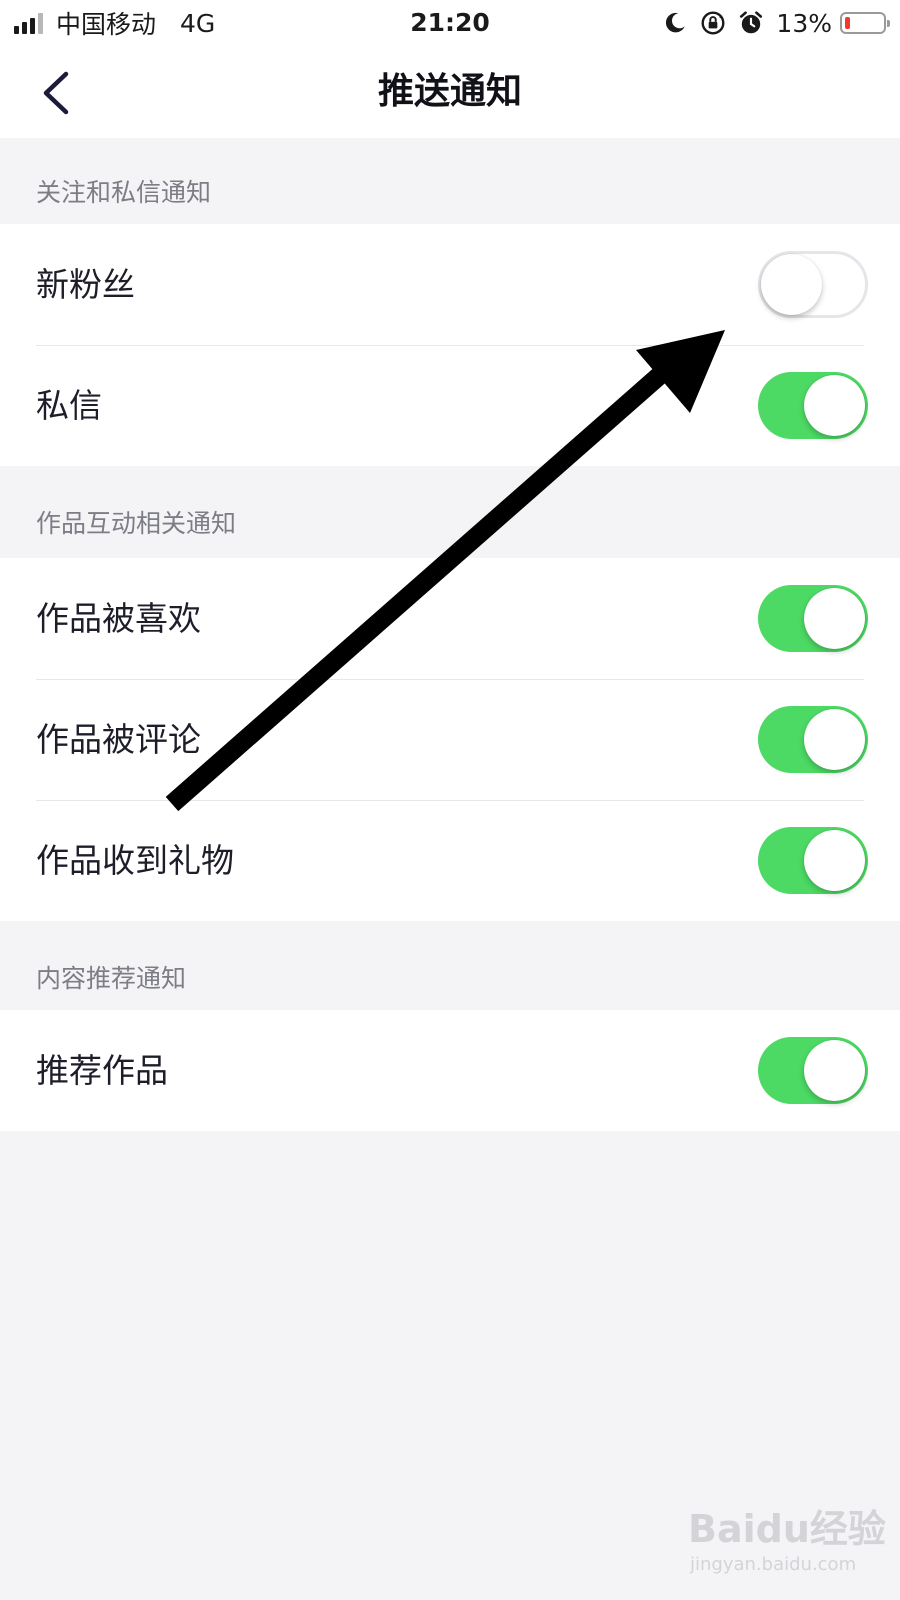 Image resolution: width=900 pixels, height=1600 pixels. What do you see at coordinates (713, 23) in the screenshot?
I see `rotation-lock-icon` at bounding box center [713, 23].